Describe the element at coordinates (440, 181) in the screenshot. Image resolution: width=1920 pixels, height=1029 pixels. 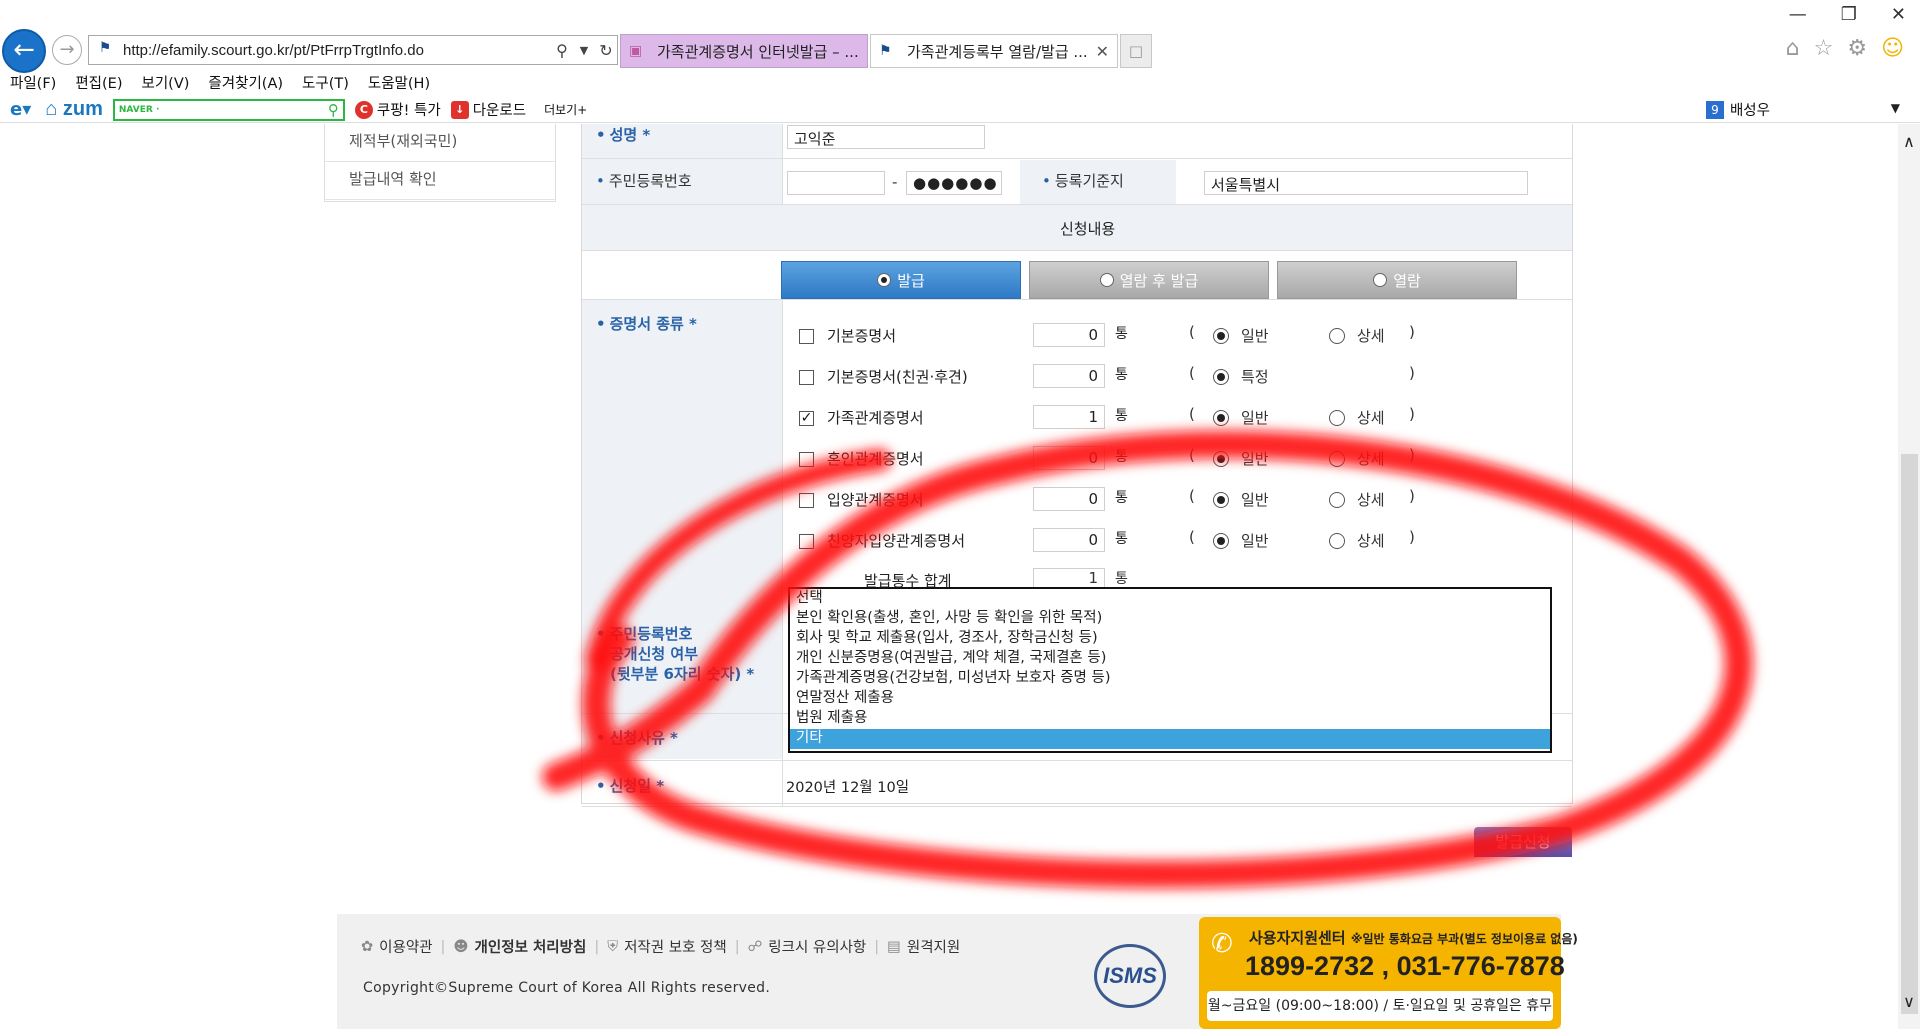
I see `subnav-item-issue-history: 발급내역 확인` at that location.